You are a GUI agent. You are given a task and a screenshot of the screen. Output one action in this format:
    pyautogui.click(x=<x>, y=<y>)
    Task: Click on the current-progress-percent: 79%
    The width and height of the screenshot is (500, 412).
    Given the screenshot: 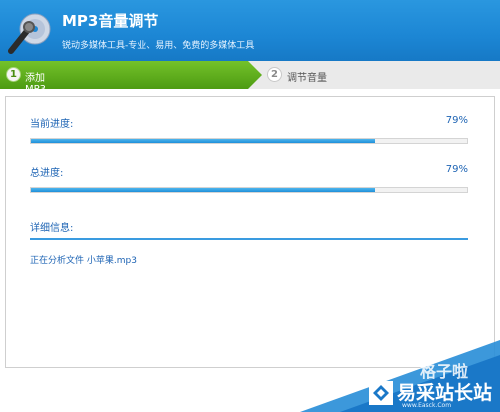 What is the action you would take?
    pyautogui.click(x=456, y=120)
    